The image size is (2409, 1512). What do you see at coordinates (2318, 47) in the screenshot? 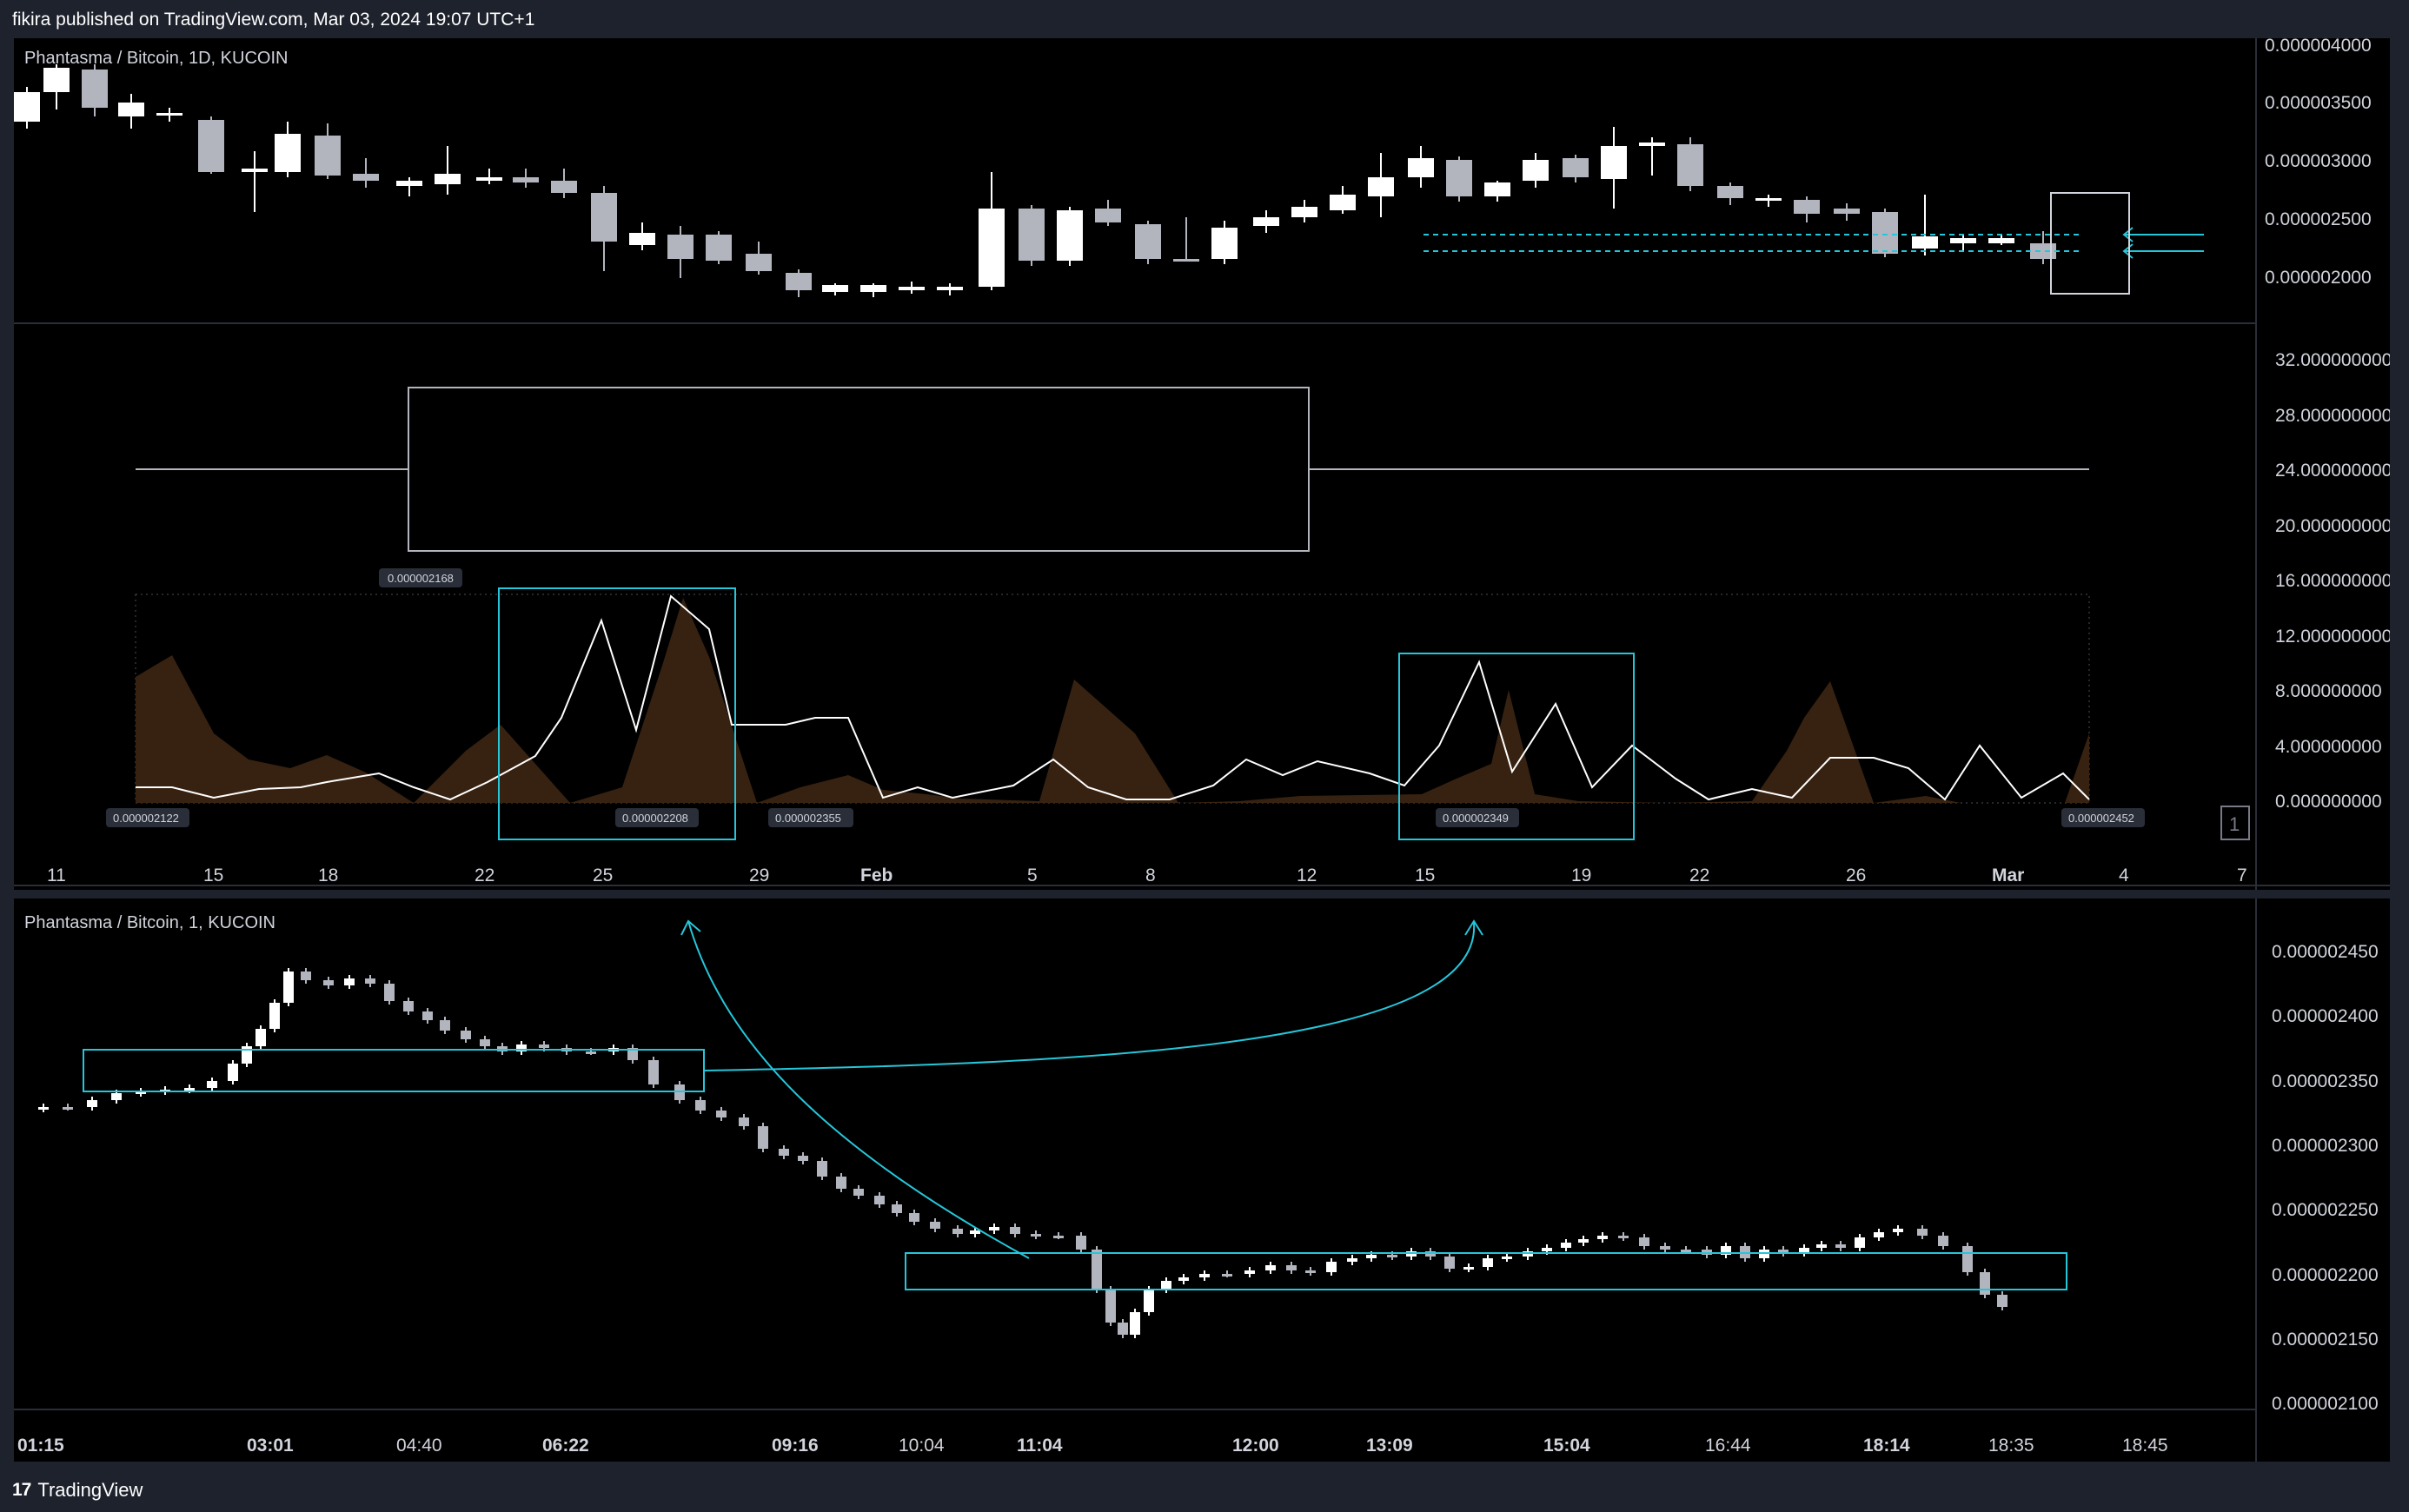
I see `price-tick: 0.000004000` at bounding box center [2318, 47].